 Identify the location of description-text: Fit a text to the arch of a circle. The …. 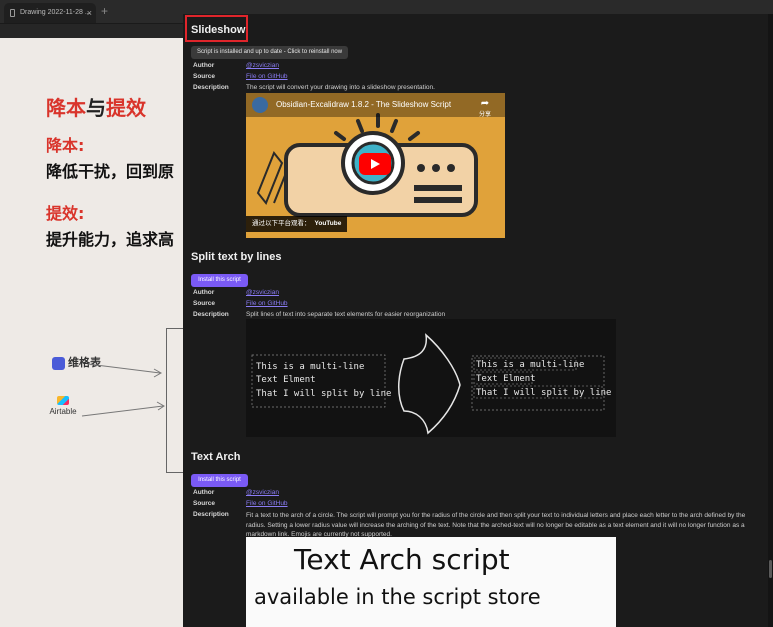
(496, 525).